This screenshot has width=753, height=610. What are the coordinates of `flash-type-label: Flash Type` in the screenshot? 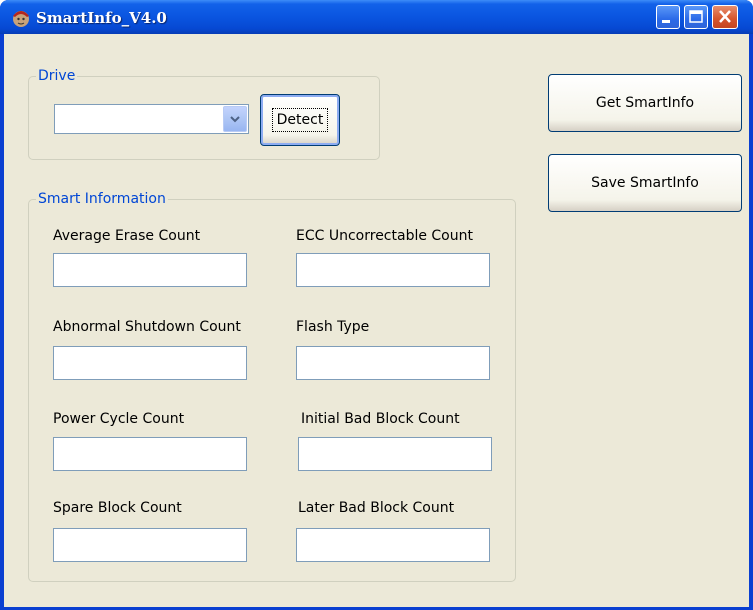 It's located at (333, 327).